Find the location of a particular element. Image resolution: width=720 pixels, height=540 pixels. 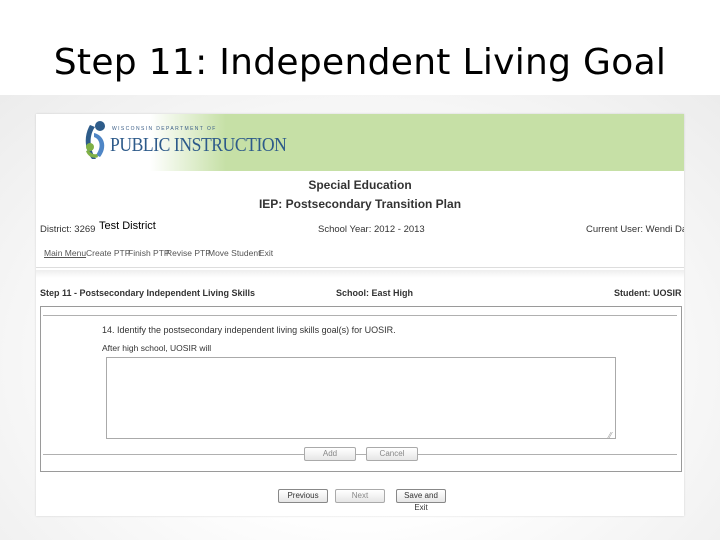

nav-main-menu: Main Menu is located at coordinates (65, 253).